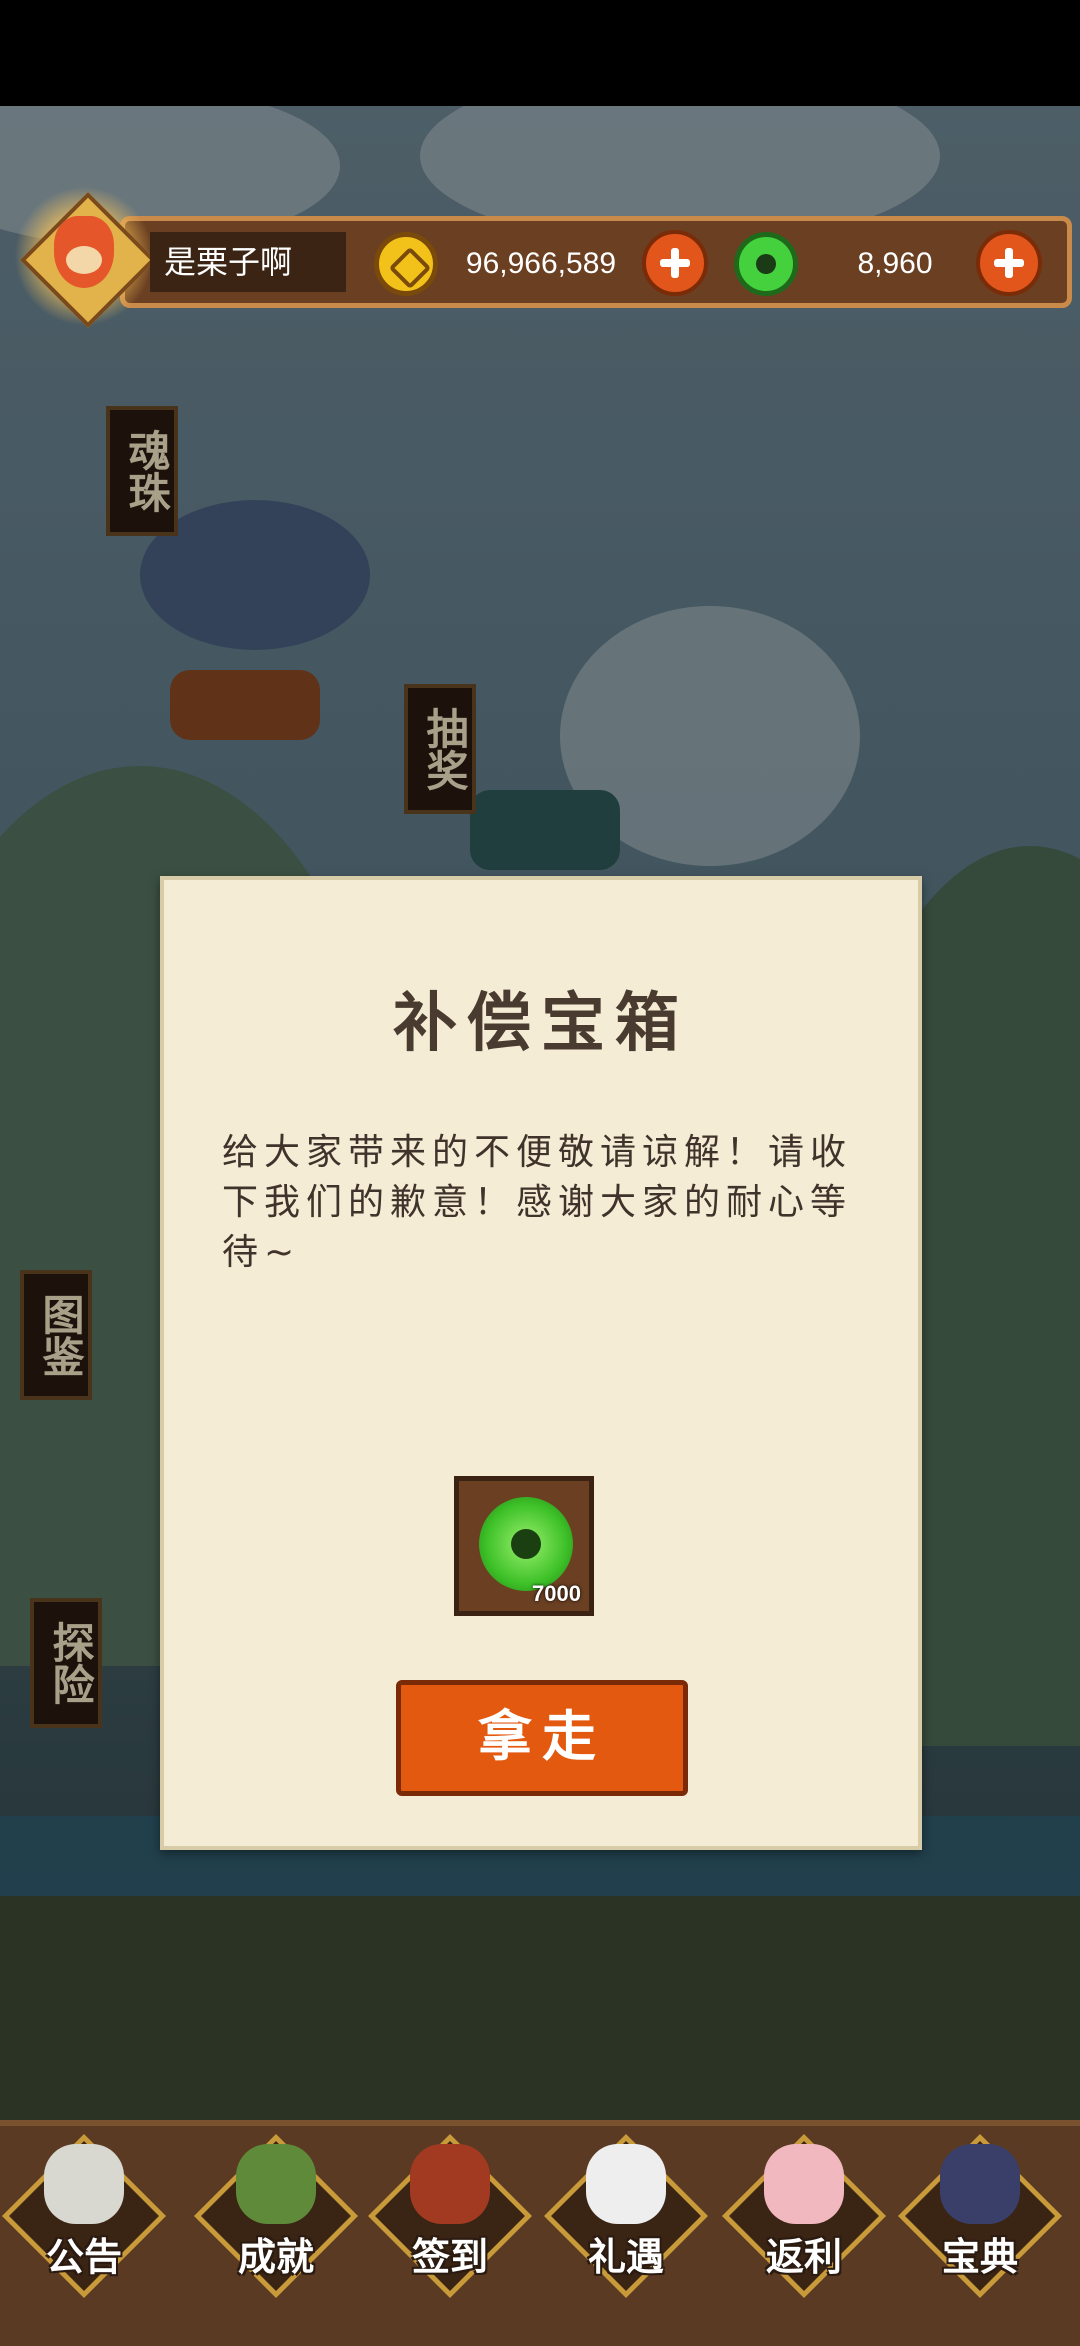 Image resolution: width=1080 pixels, height=2346 pixels. I want to click on announcement-icon, so click(84, 2184).